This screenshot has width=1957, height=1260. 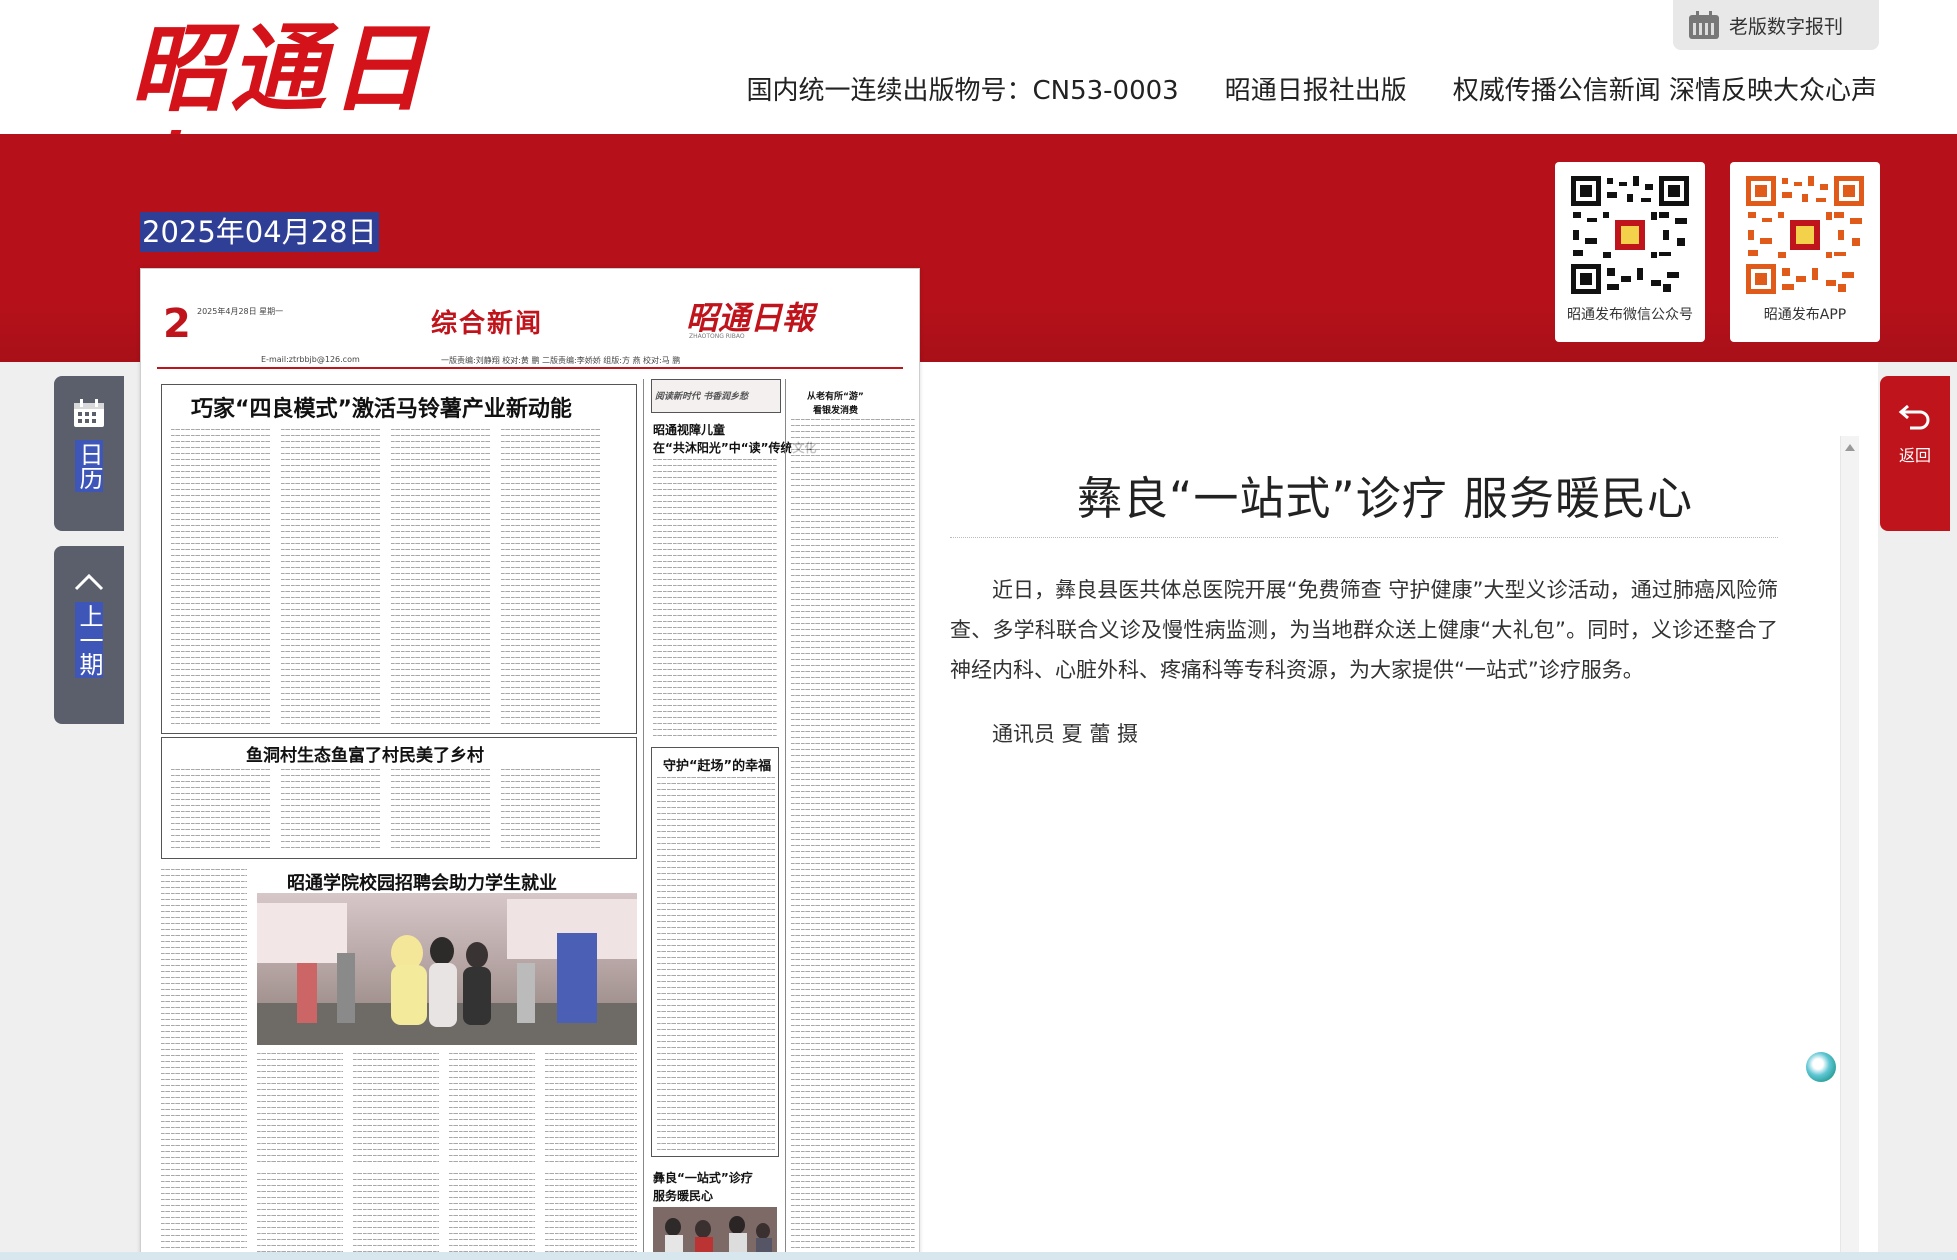 I want to click on headline-clinic-2: 服务暖民心, so click(x=683, y=1195).